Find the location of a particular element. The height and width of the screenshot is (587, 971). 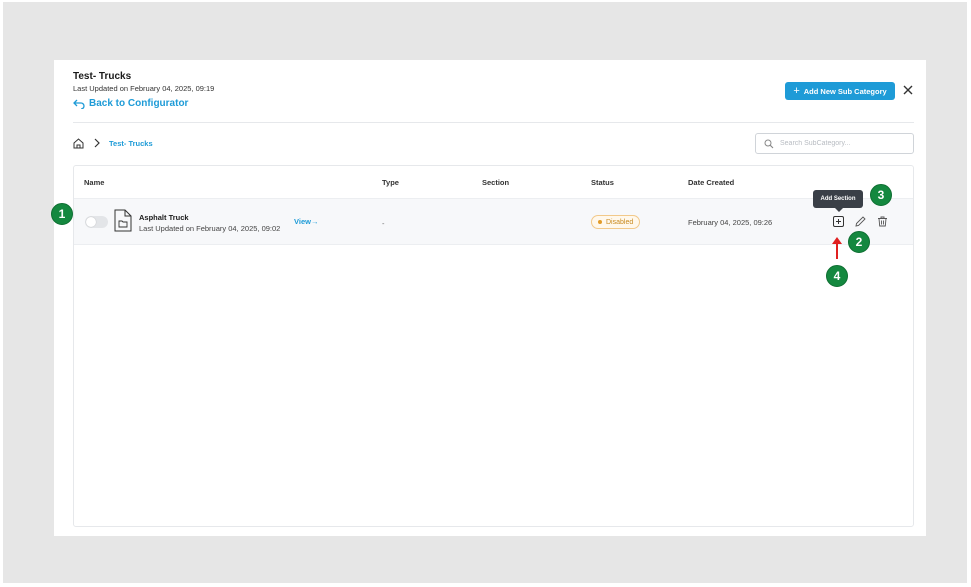

column-header-type: Type is located at coordinates (390, 182).